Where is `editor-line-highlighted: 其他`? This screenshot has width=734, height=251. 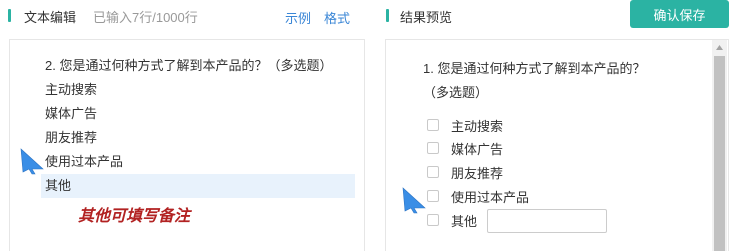
editor-line-highlighted: 其他 is located at coordinates (198, 186).